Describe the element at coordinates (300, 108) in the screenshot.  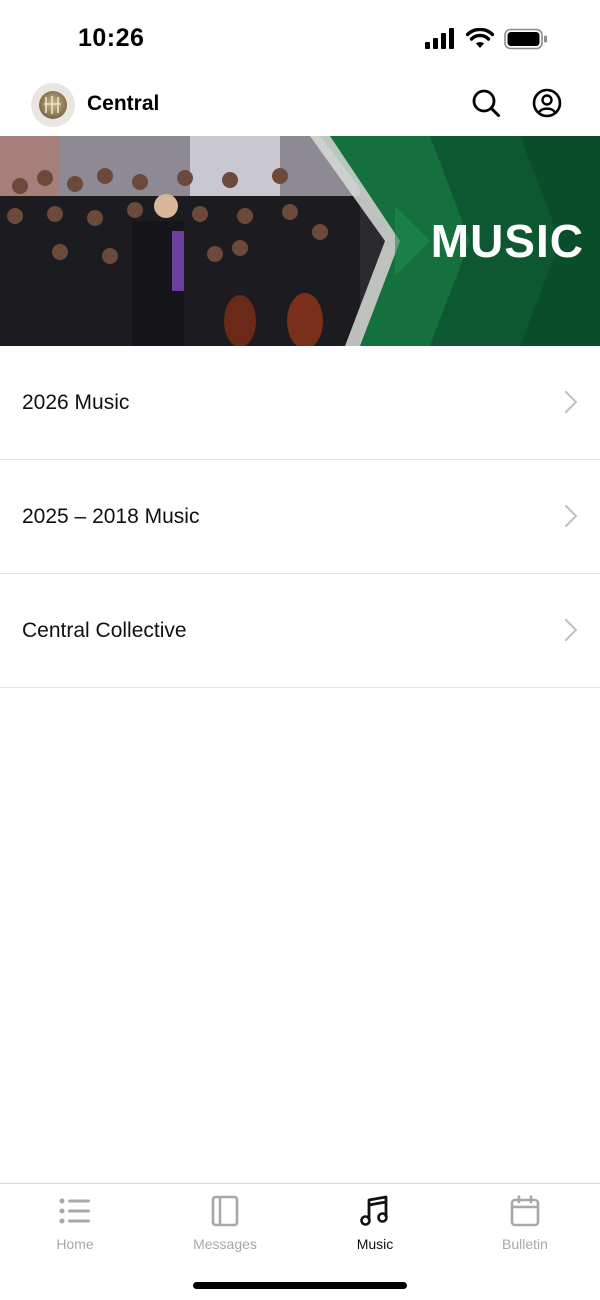
I see `app-header: Central` at that location.